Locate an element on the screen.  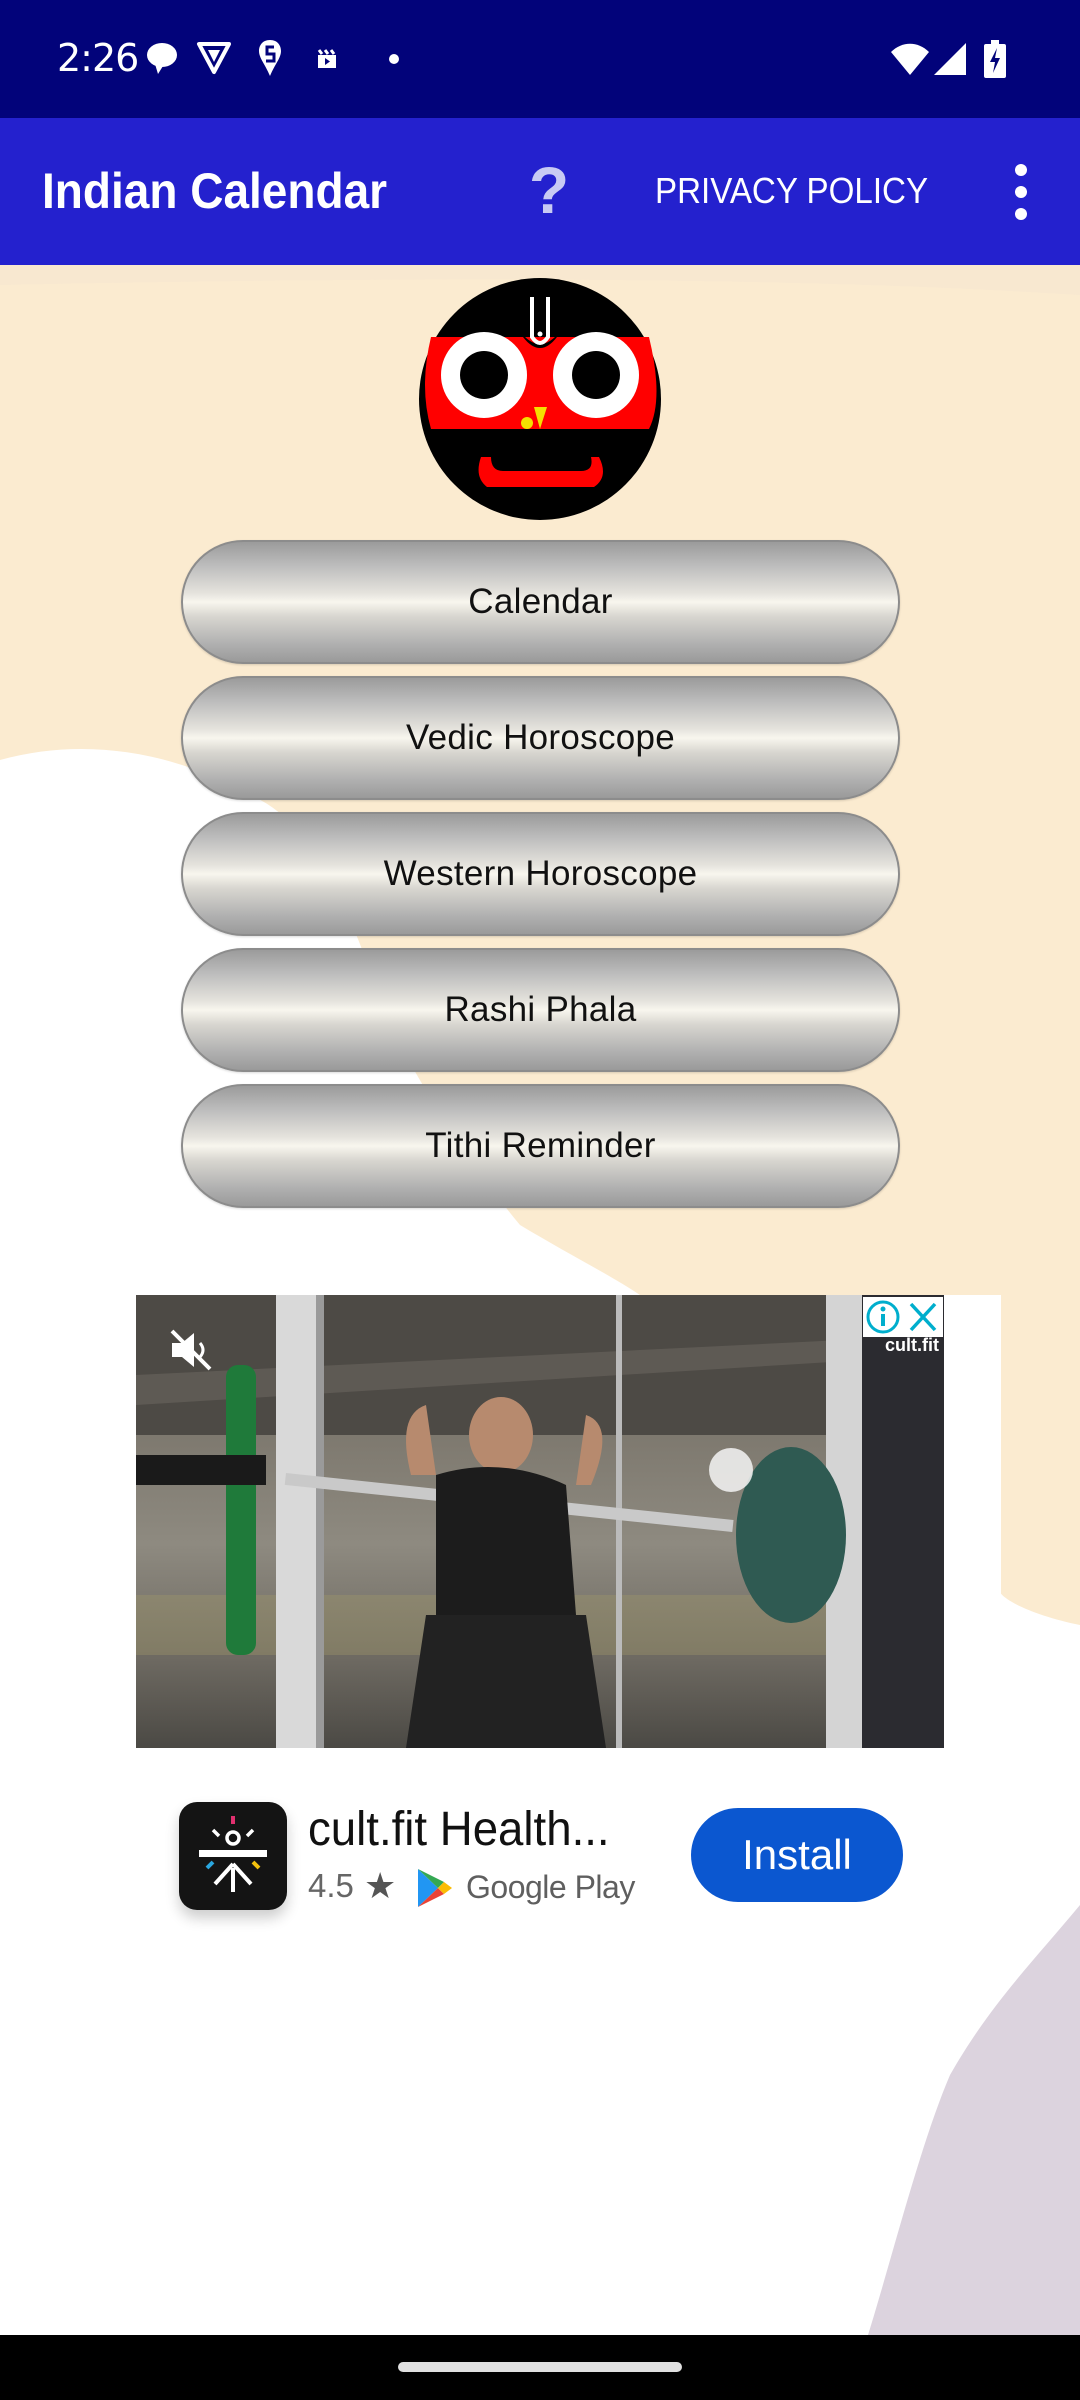
dot-icon is located at coordinates (394, 59).